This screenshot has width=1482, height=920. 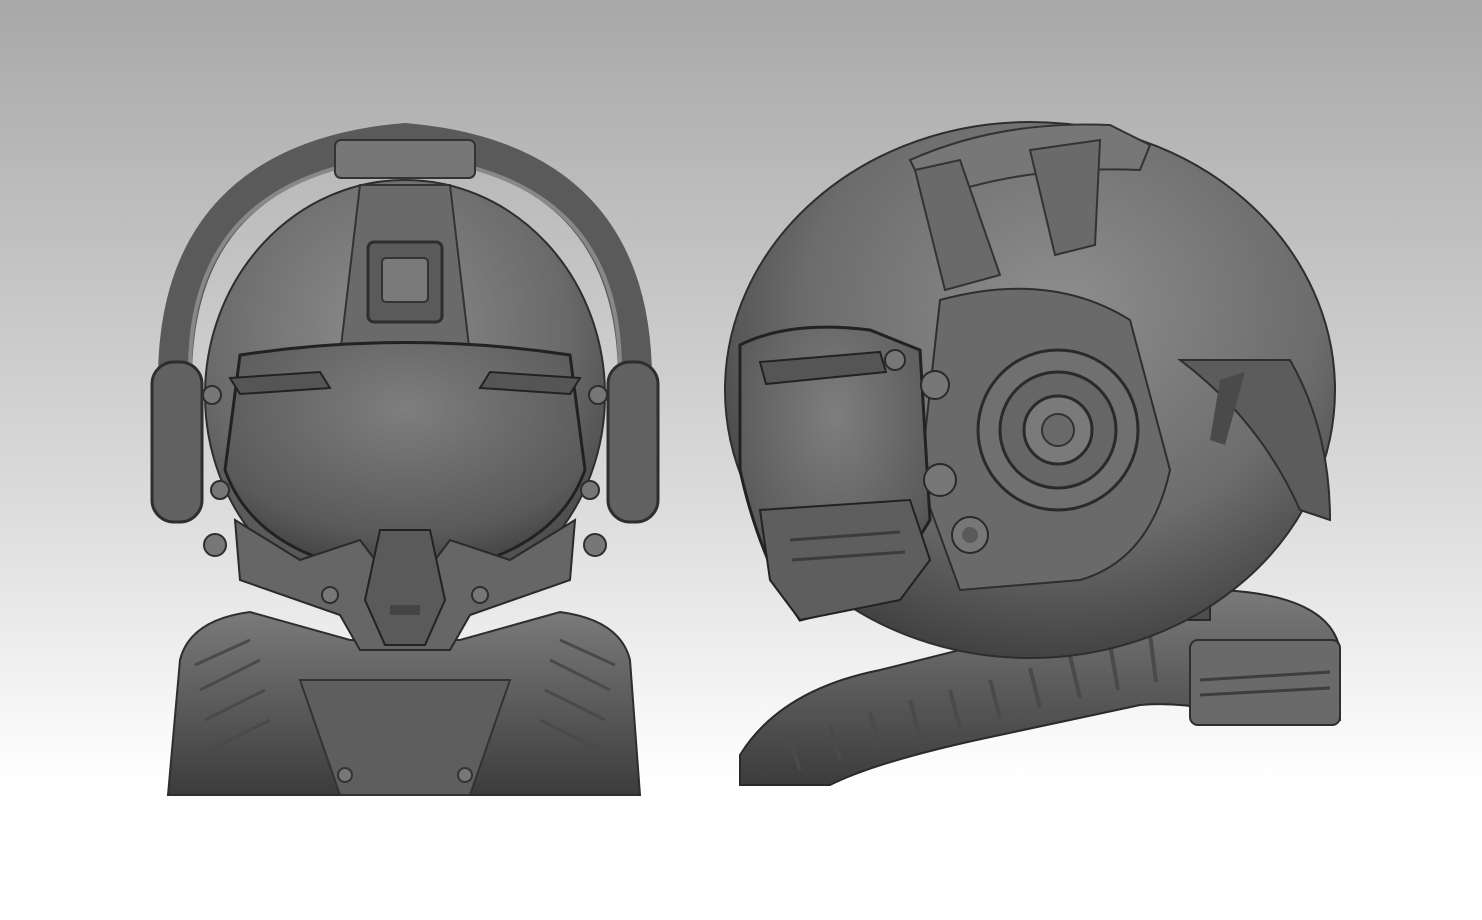 What do you see at coordinates (405, 587) in the screenshot?
I see `front-chin-piece` at bounding box center [405, 587].